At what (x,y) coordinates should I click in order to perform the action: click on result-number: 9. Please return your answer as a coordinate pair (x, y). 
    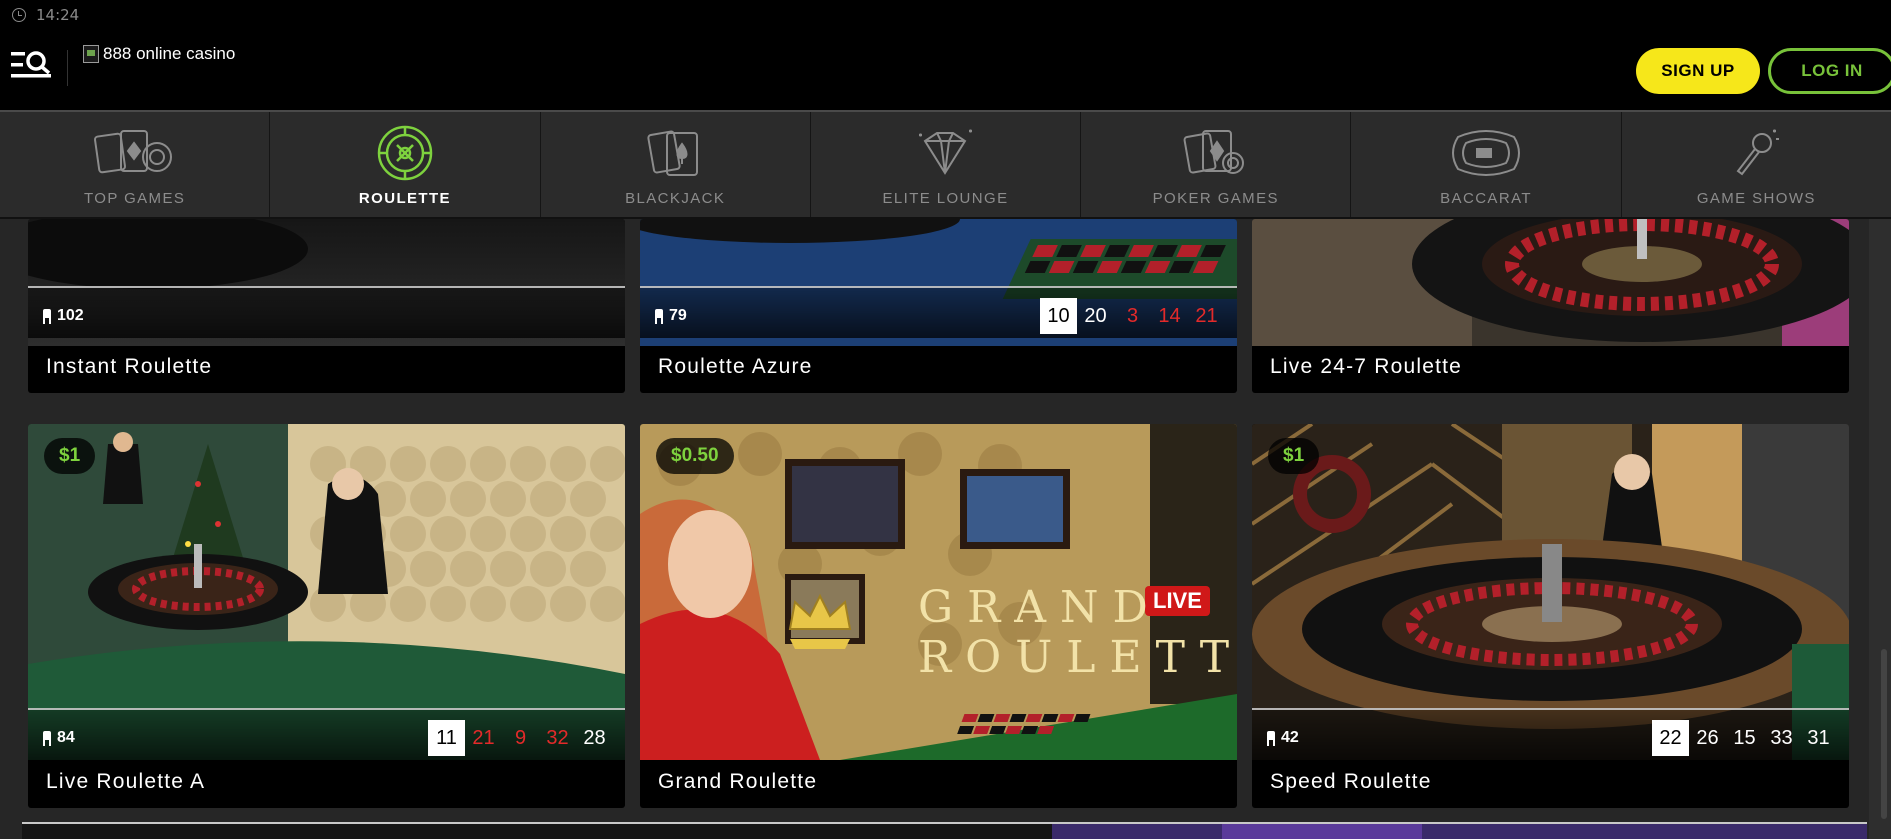
    Looking at the image, I should click on (520, 737).